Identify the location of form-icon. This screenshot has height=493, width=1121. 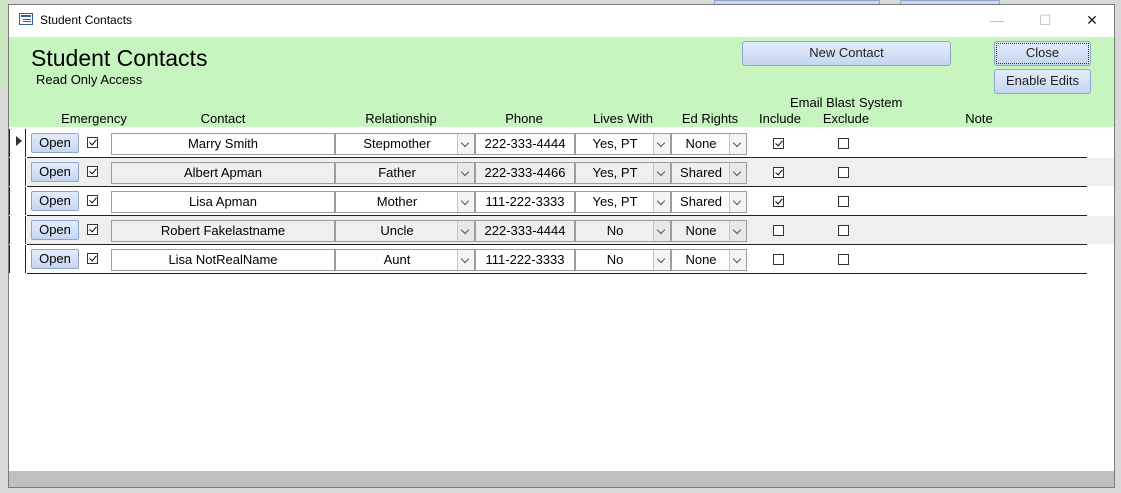
(26, 19).